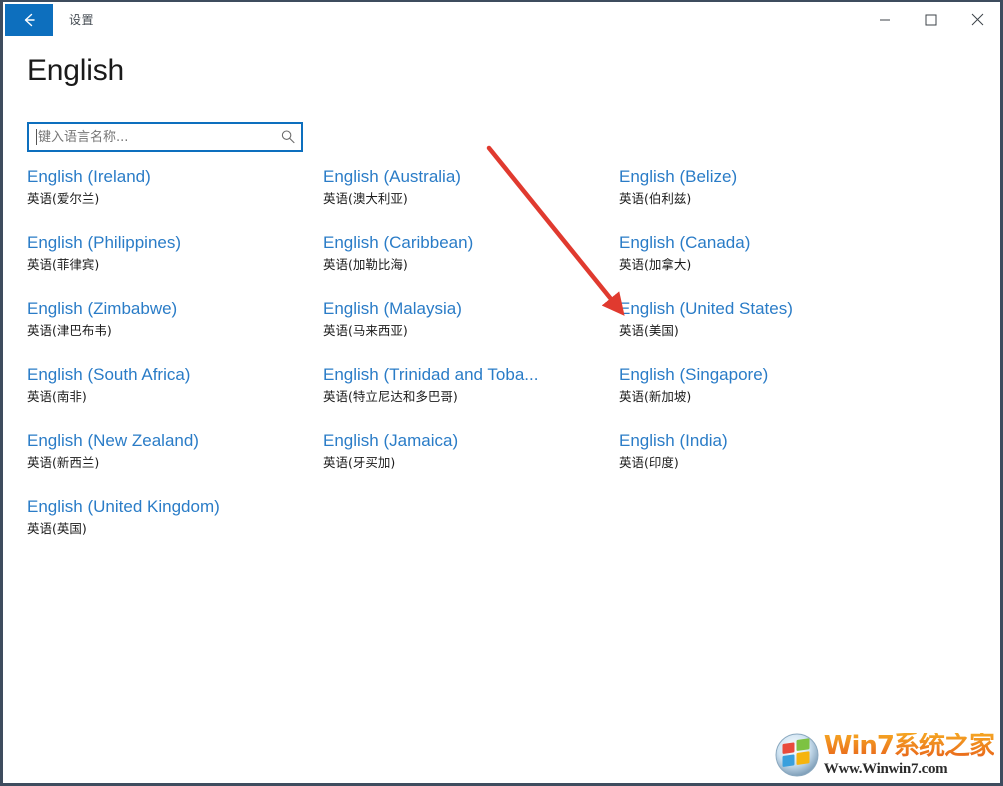 The width and height of the screenshot is (1003, 786). What do you see at coordinates (391, 440) in the screenshot?
I see `language-native-name: English (Jamaica)` at bounding box center [391, 440].